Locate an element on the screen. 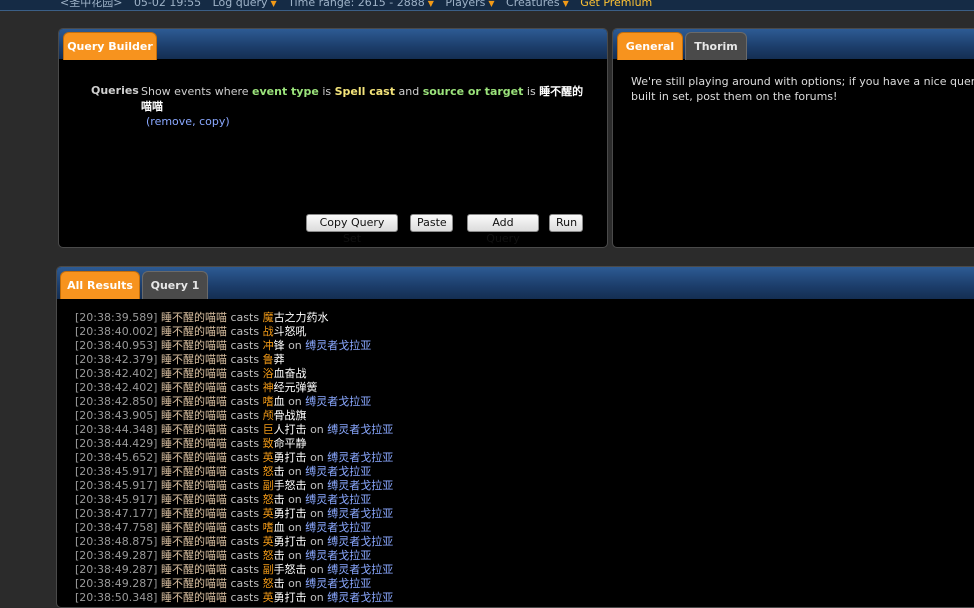 The image size is (974, 608). spell-name-rest: 古之力药水 is located at coordinates (301, 317).